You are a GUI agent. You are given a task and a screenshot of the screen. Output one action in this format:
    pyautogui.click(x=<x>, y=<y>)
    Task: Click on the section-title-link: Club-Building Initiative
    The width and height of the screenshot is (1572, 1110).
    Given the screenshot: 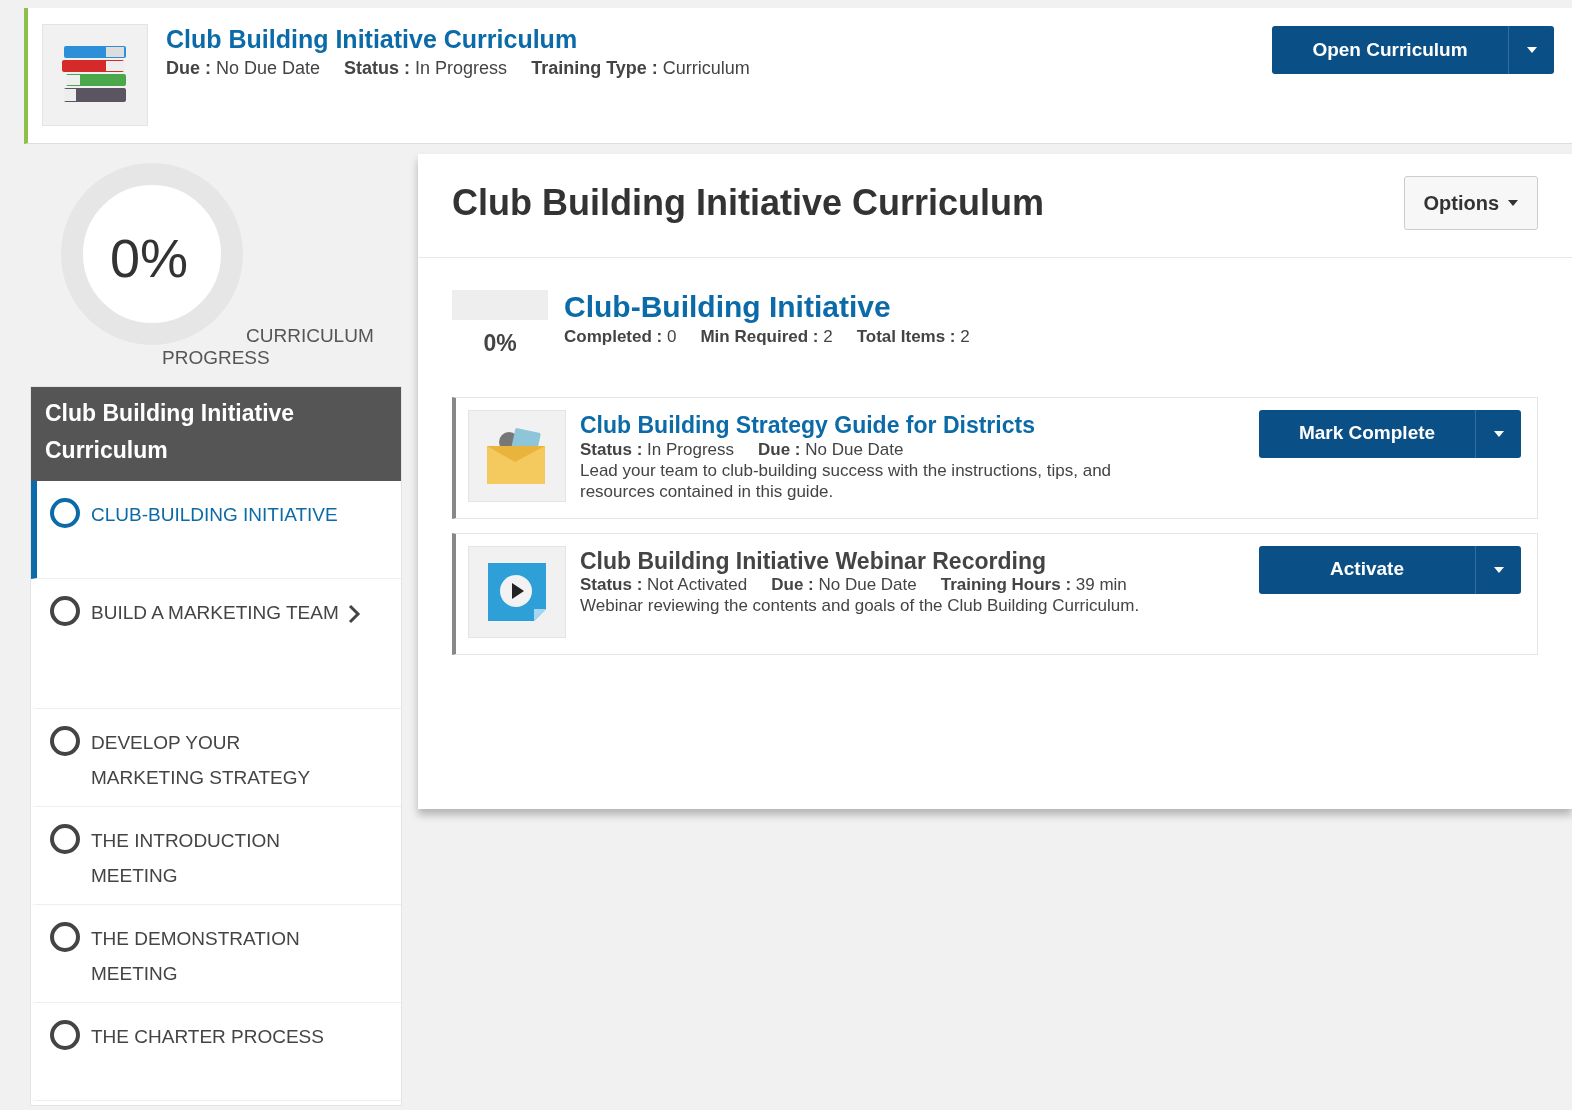 What is the action you would take?
    pyautogui.click(x=727, y=306)
    